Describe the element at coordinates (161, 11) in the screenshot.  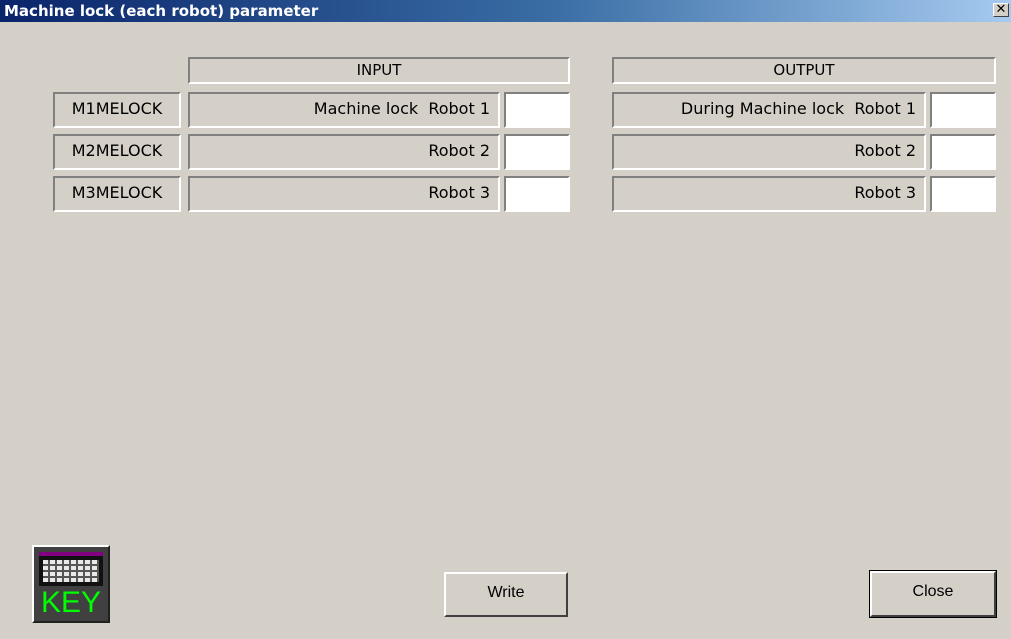
I see `window-title: Machine lock (each robot) parameter` at that location.